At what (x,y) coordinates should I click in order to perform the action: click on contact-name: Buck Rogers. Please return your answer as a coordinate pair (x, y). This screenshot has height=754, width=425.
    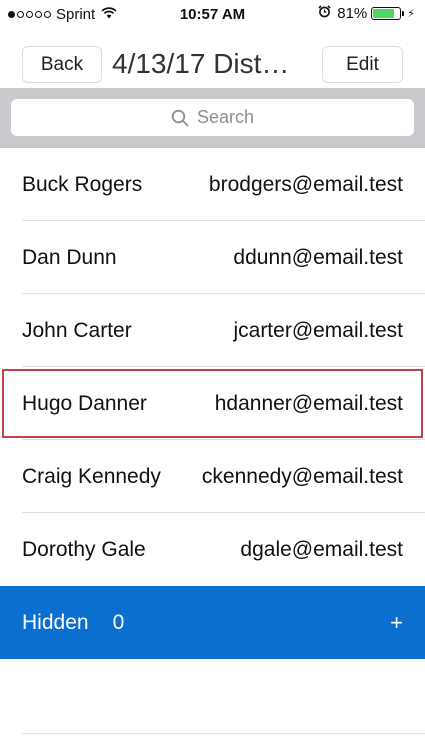
    Looking at the image, I should click on (82, 184).